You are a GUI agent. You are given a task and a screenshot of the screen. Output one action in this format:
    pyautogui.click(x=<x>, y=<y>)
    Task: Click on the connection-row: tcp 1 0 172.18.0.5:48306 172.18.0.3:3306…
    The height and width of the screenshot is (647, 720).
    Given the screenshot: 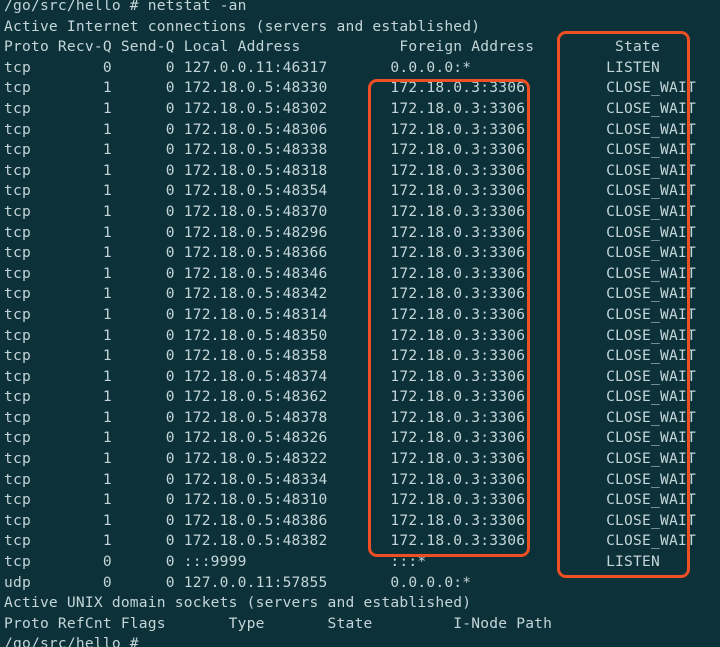 What is the action you would take?
    pyautogui.click(x=350, y=129)
    